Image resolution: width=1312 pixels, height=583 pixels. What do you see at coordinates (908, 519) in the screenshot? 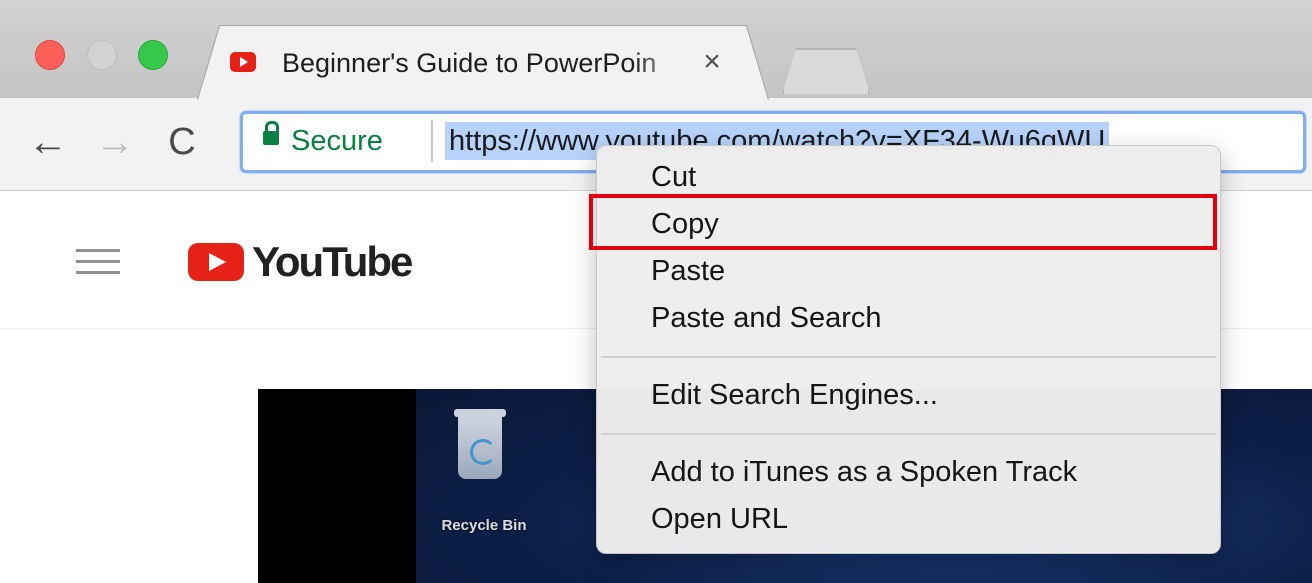
I see `menu-item-open-url: Open URL` at bounding box center [908, 519].